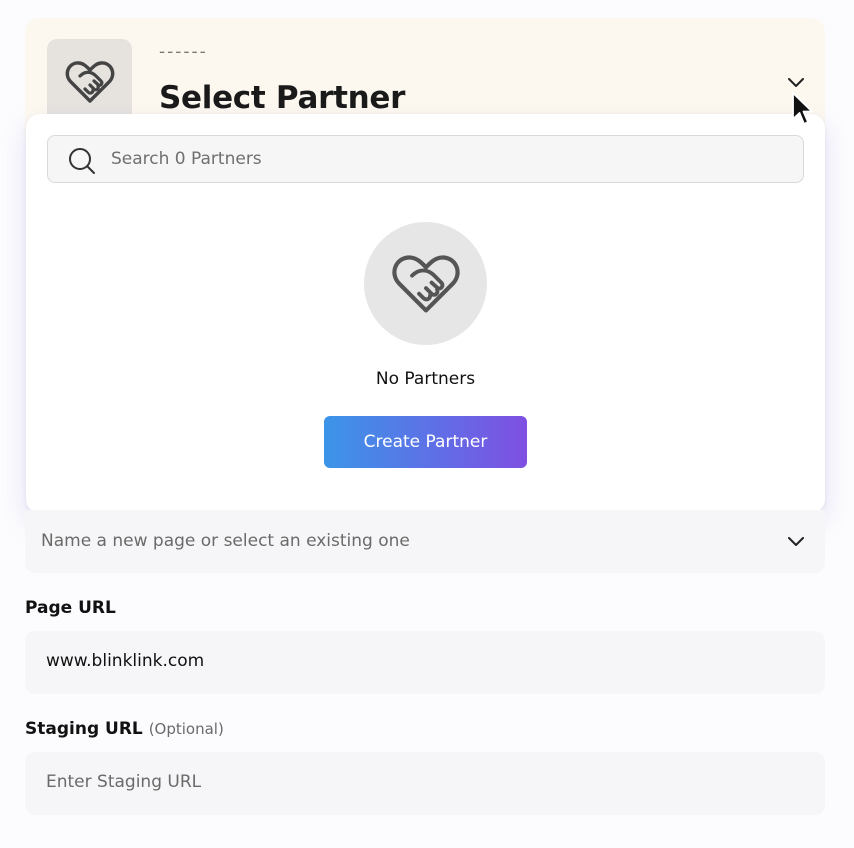 The image size is (854, 848). I want to click on staging-url-label-text: Staging URL, so click(84, 729).